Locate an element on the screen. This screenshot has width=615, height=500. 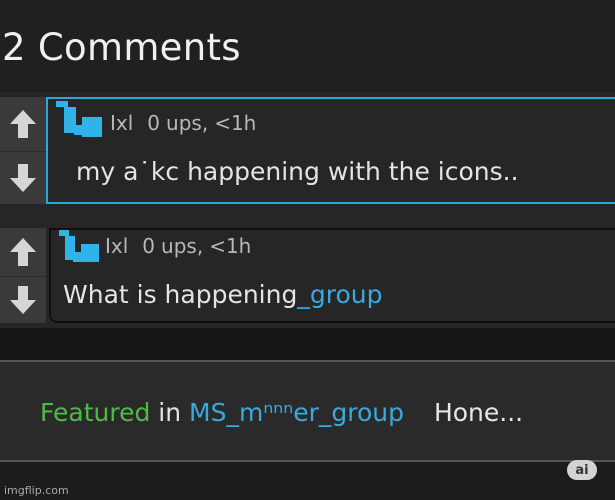
page-title: 2 Comments is located at coordinates (121, 47).